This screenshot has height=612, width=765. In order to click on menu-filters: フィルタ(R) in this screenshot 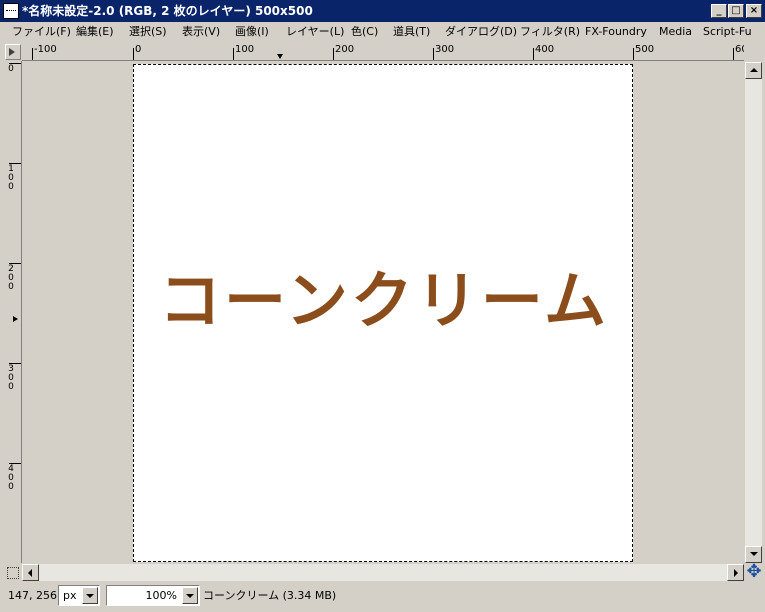, I will do `click(550, 32)`.